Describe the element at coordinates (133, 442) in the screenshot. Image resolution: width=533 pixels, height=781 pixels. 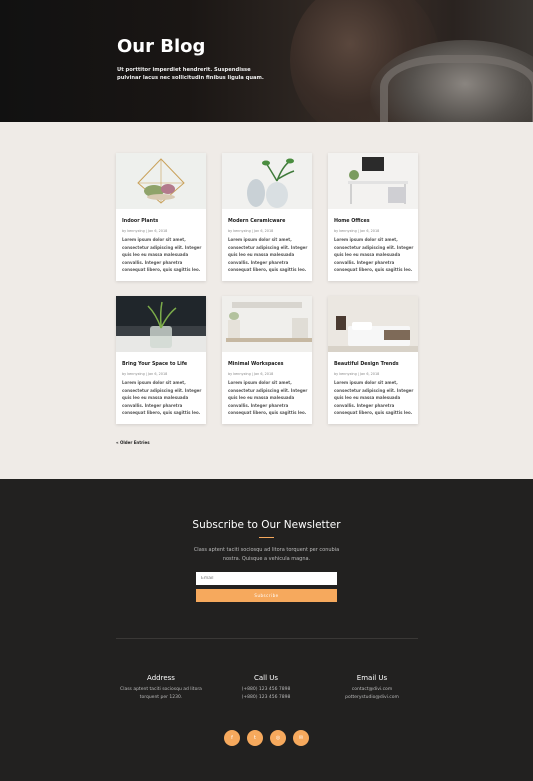
I see `older-entries-link: « Older Entries` at that location.